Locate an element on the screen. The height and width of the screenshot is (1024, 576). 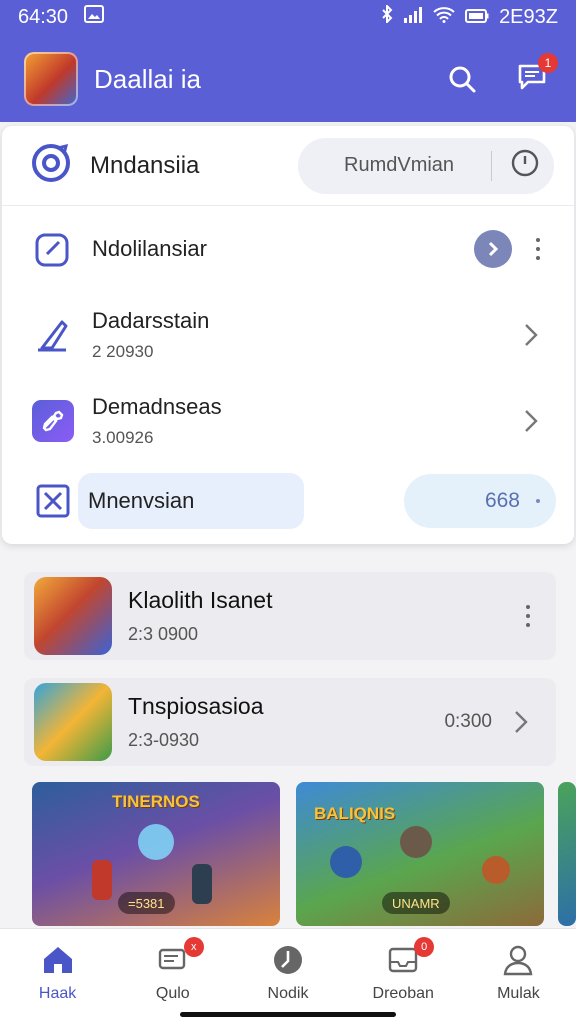
game-banner: BALIQNIS UNAMR is located at coordinates (420, 854).